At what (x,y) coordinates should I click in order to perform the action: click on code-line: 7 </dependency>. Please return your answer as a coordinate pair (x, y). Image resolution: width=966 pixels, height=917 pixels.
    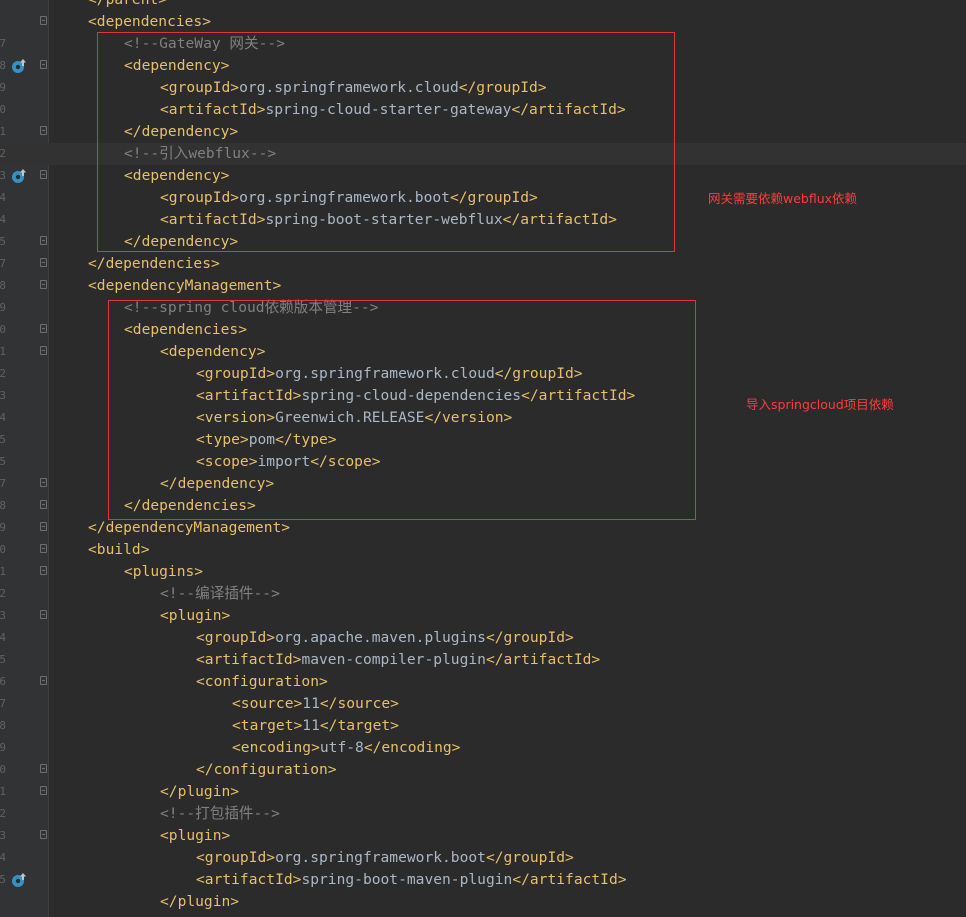
    Looking at the image, I should click on (483, 484).